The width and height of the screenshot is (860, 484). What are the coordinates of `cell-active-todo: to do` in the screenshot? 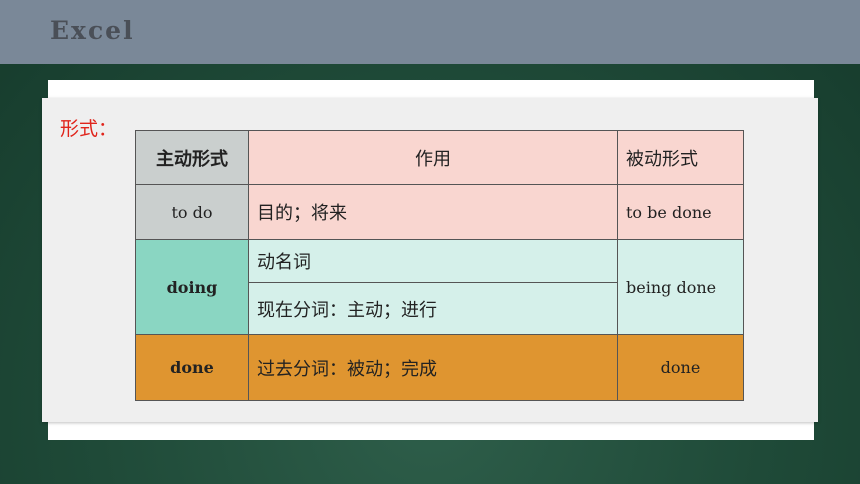 It's located at (192, 212).